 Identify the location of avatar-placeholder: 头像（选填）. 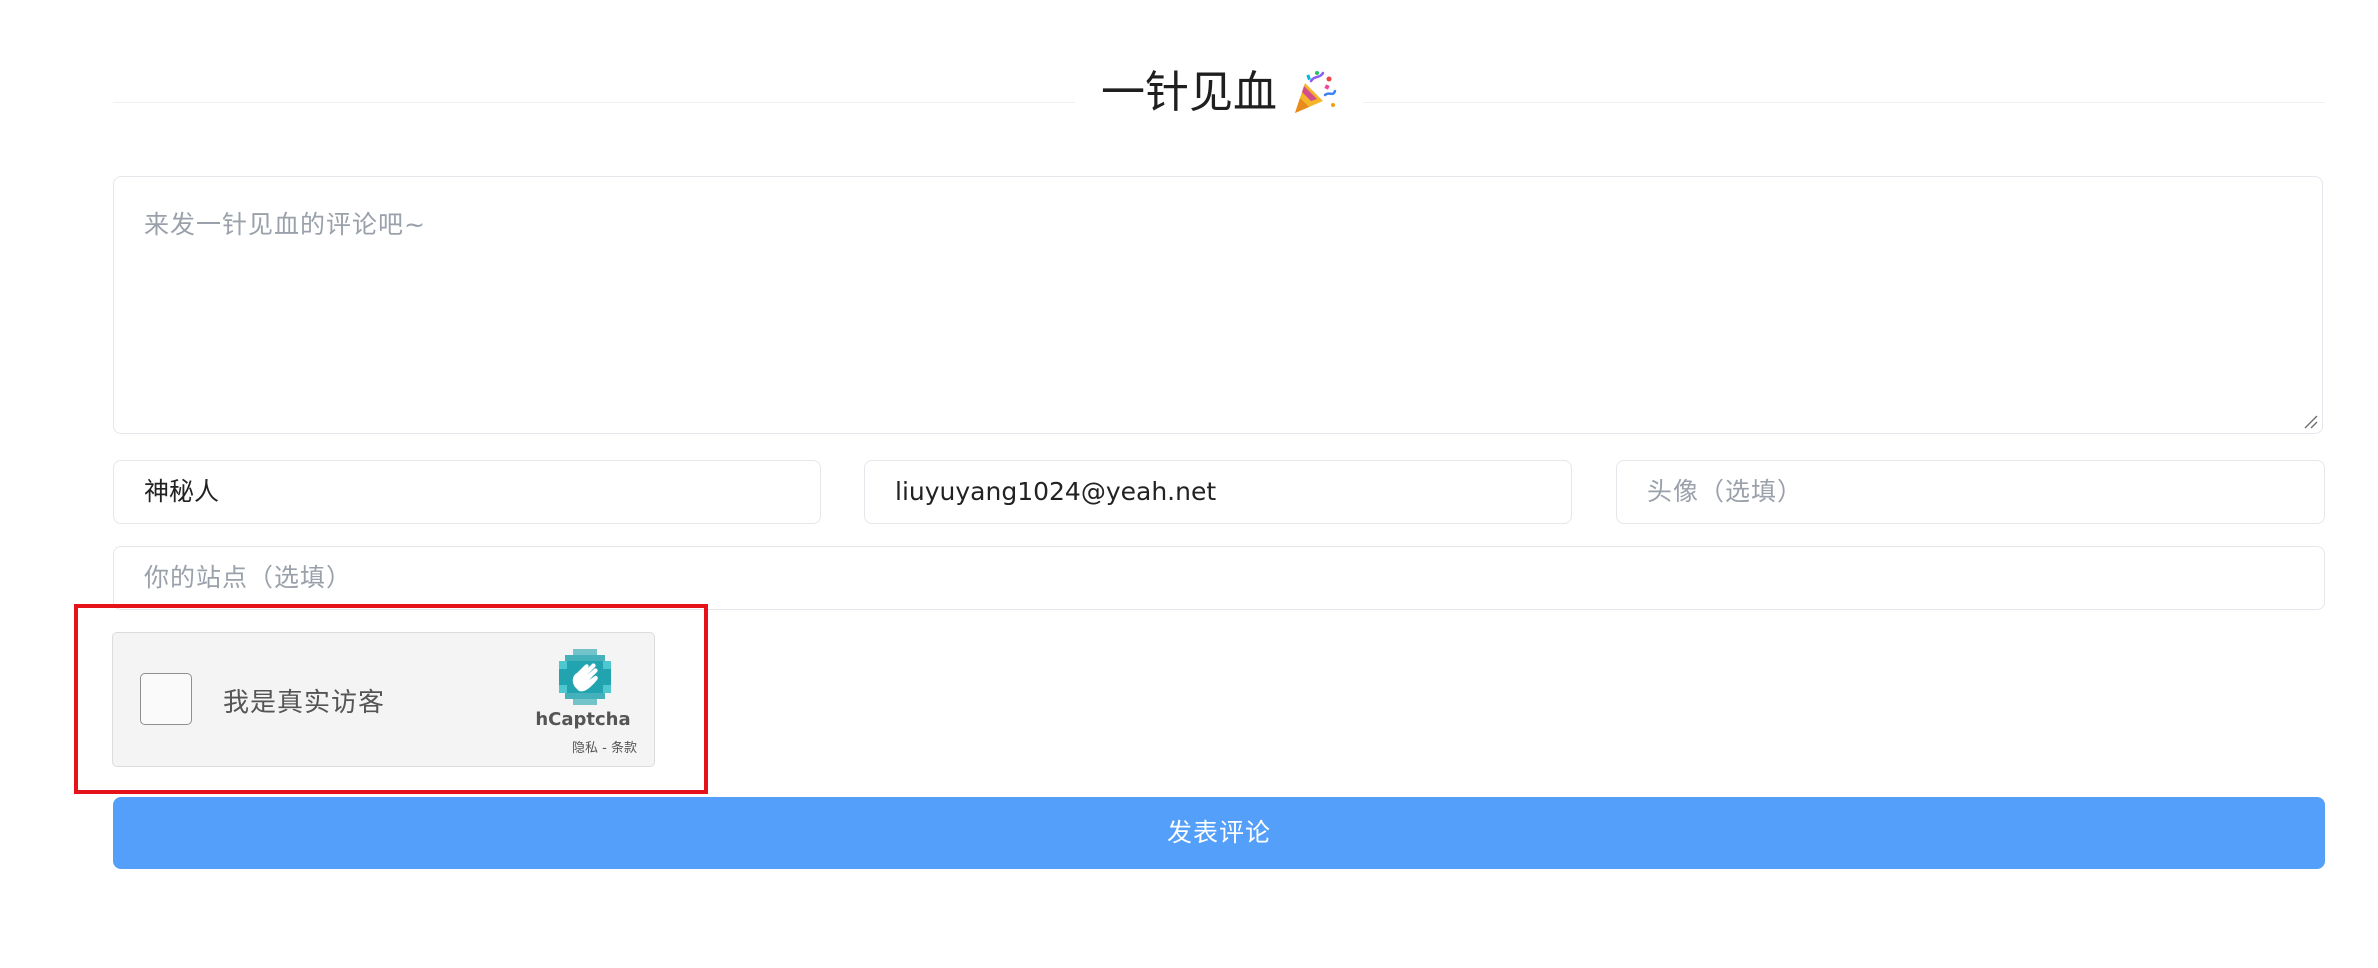
(1725, 491).